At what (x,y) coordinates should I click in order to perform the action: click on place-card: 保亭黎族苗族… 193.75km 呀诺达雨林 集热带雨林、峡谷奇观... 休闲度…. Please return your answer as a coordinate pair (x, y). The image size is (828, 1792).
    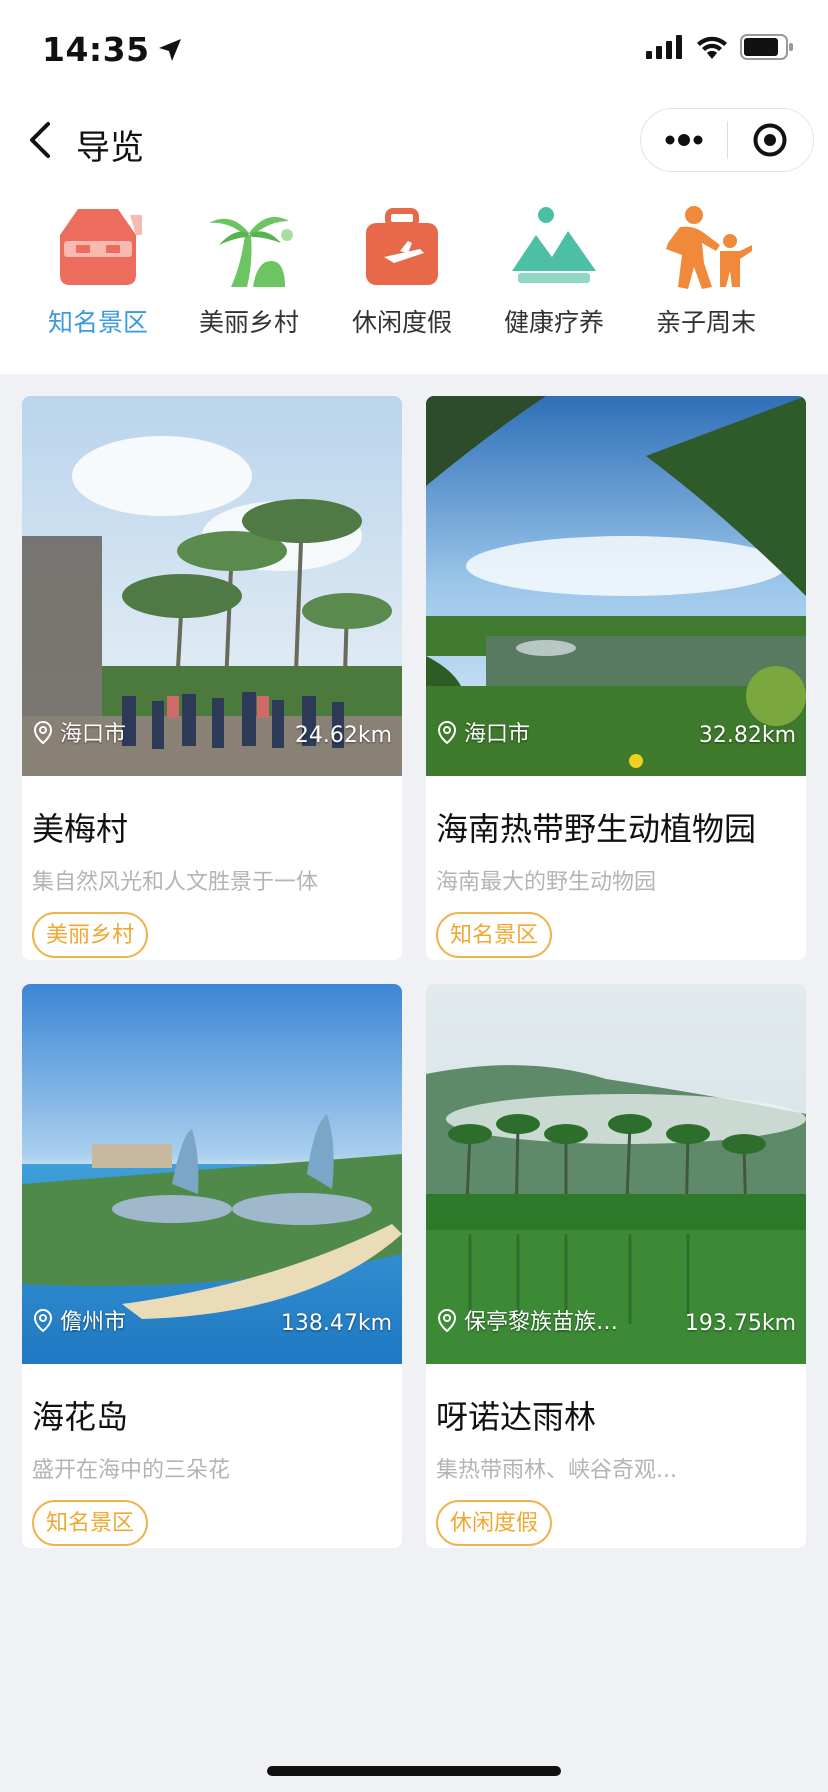
    Looking at the image, I should click on (616, 1266).